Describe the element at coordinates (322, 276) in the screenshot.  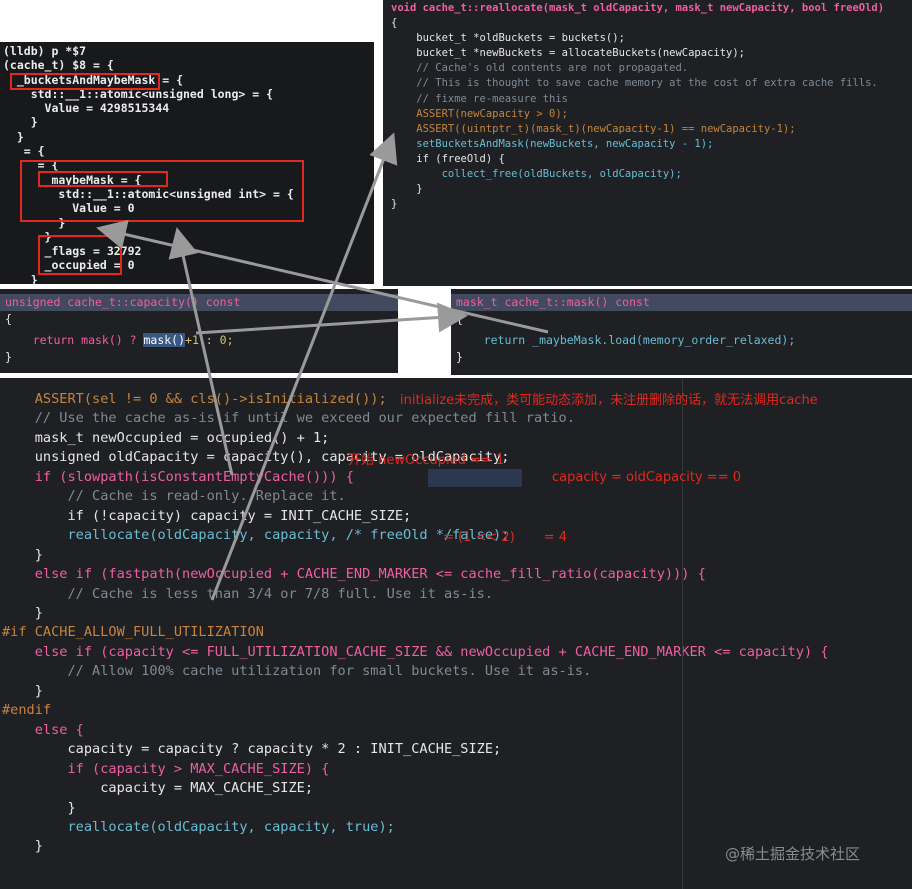
I see `arrow-maybe-mask-to-lldb` at that location.